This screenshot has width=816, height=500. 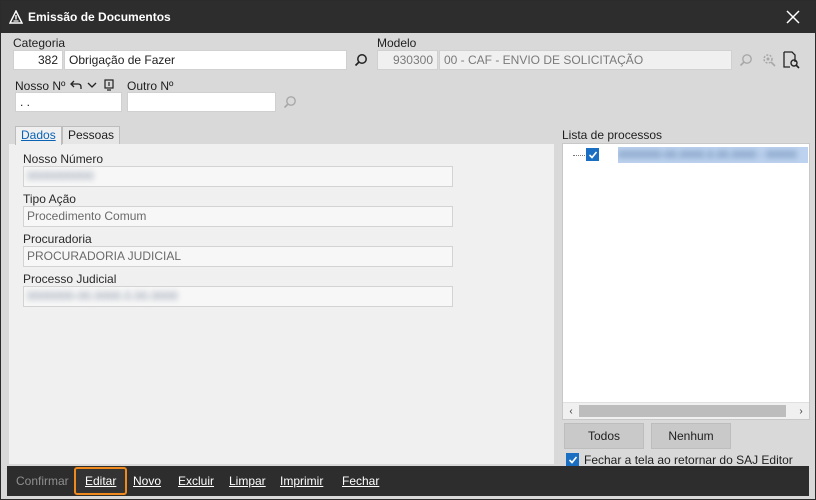 I want to click on processo-label: Processo Judicial, so click(x=70, y=279).